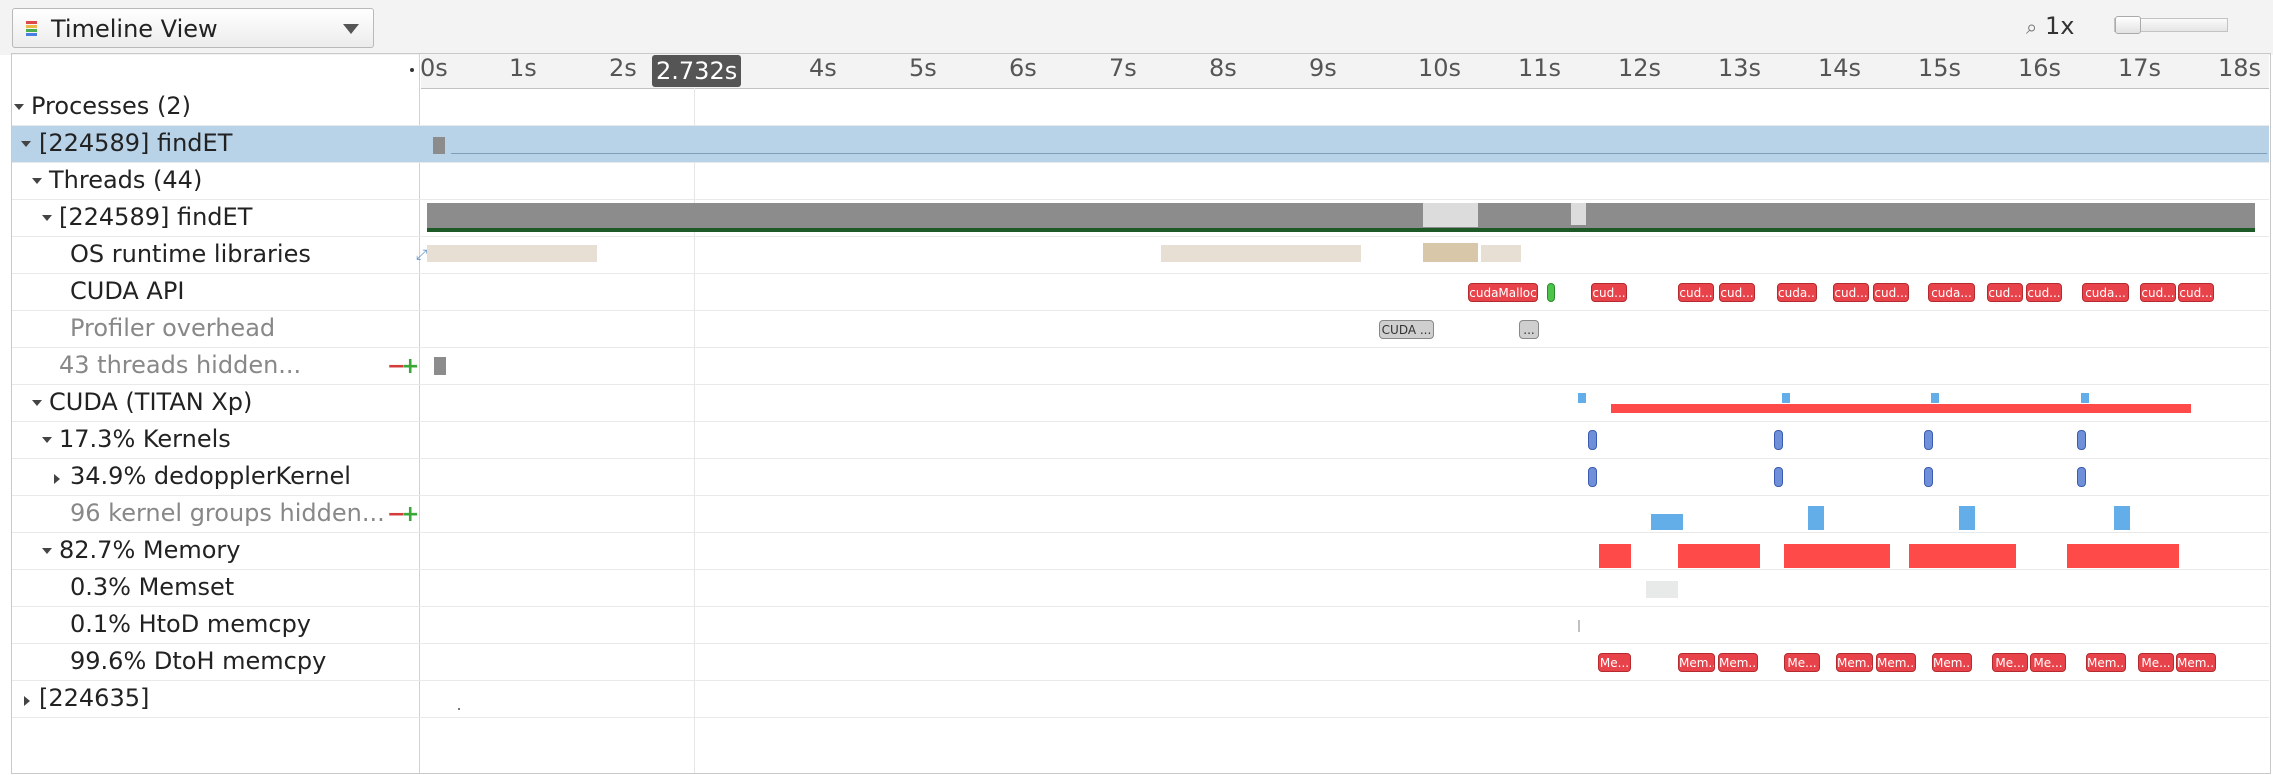 Image resolution: width=2273 pixels, height=775 pixels. What do you see at coordinates (1345, 514) in the screenshot?
I see `hidden-kernels-lane` at bounding box center [1345, 514].